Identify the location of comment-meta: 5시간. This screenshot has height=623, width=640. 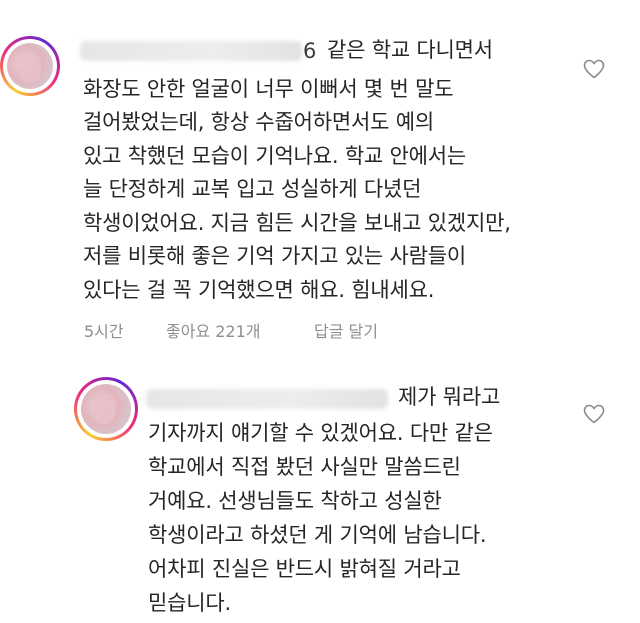
(104, 330).